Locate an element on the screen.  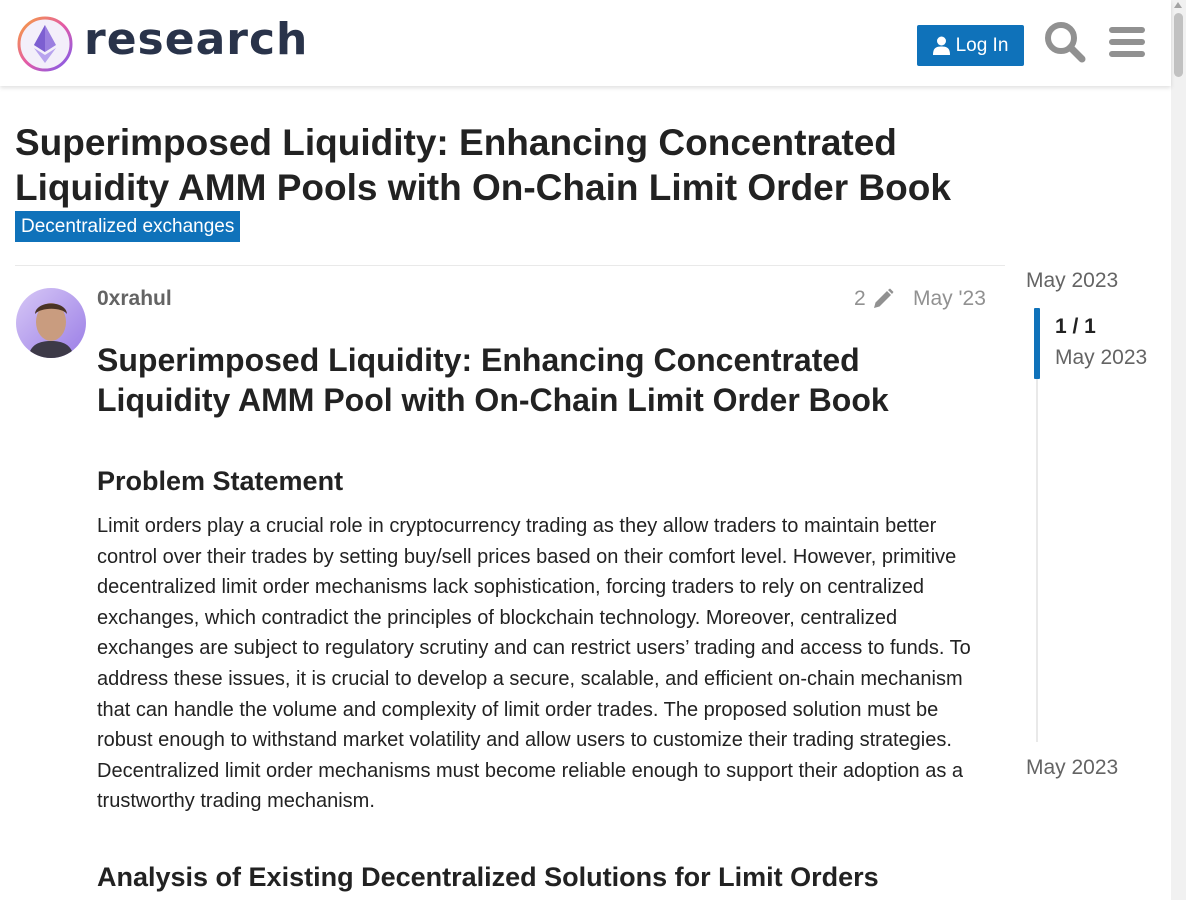
user-avatar-icon is located at coordinates (51, 323).